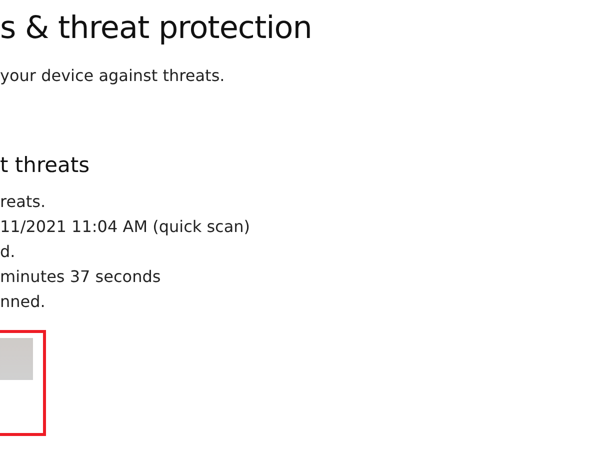  What do you see at coordinates (23, 202) in the screenshot?
I see `status-line: reats.` at bounding box center [23, 202].